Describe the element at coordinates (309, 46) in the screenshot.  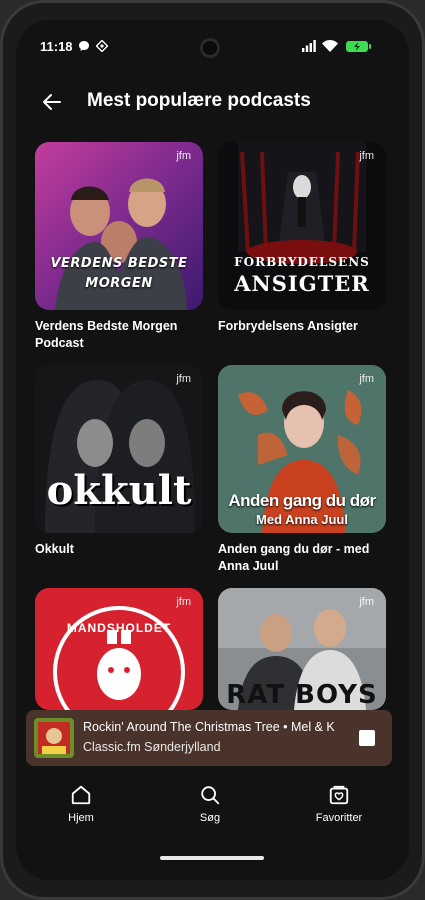
I see `cell-signal-icon` at that location.